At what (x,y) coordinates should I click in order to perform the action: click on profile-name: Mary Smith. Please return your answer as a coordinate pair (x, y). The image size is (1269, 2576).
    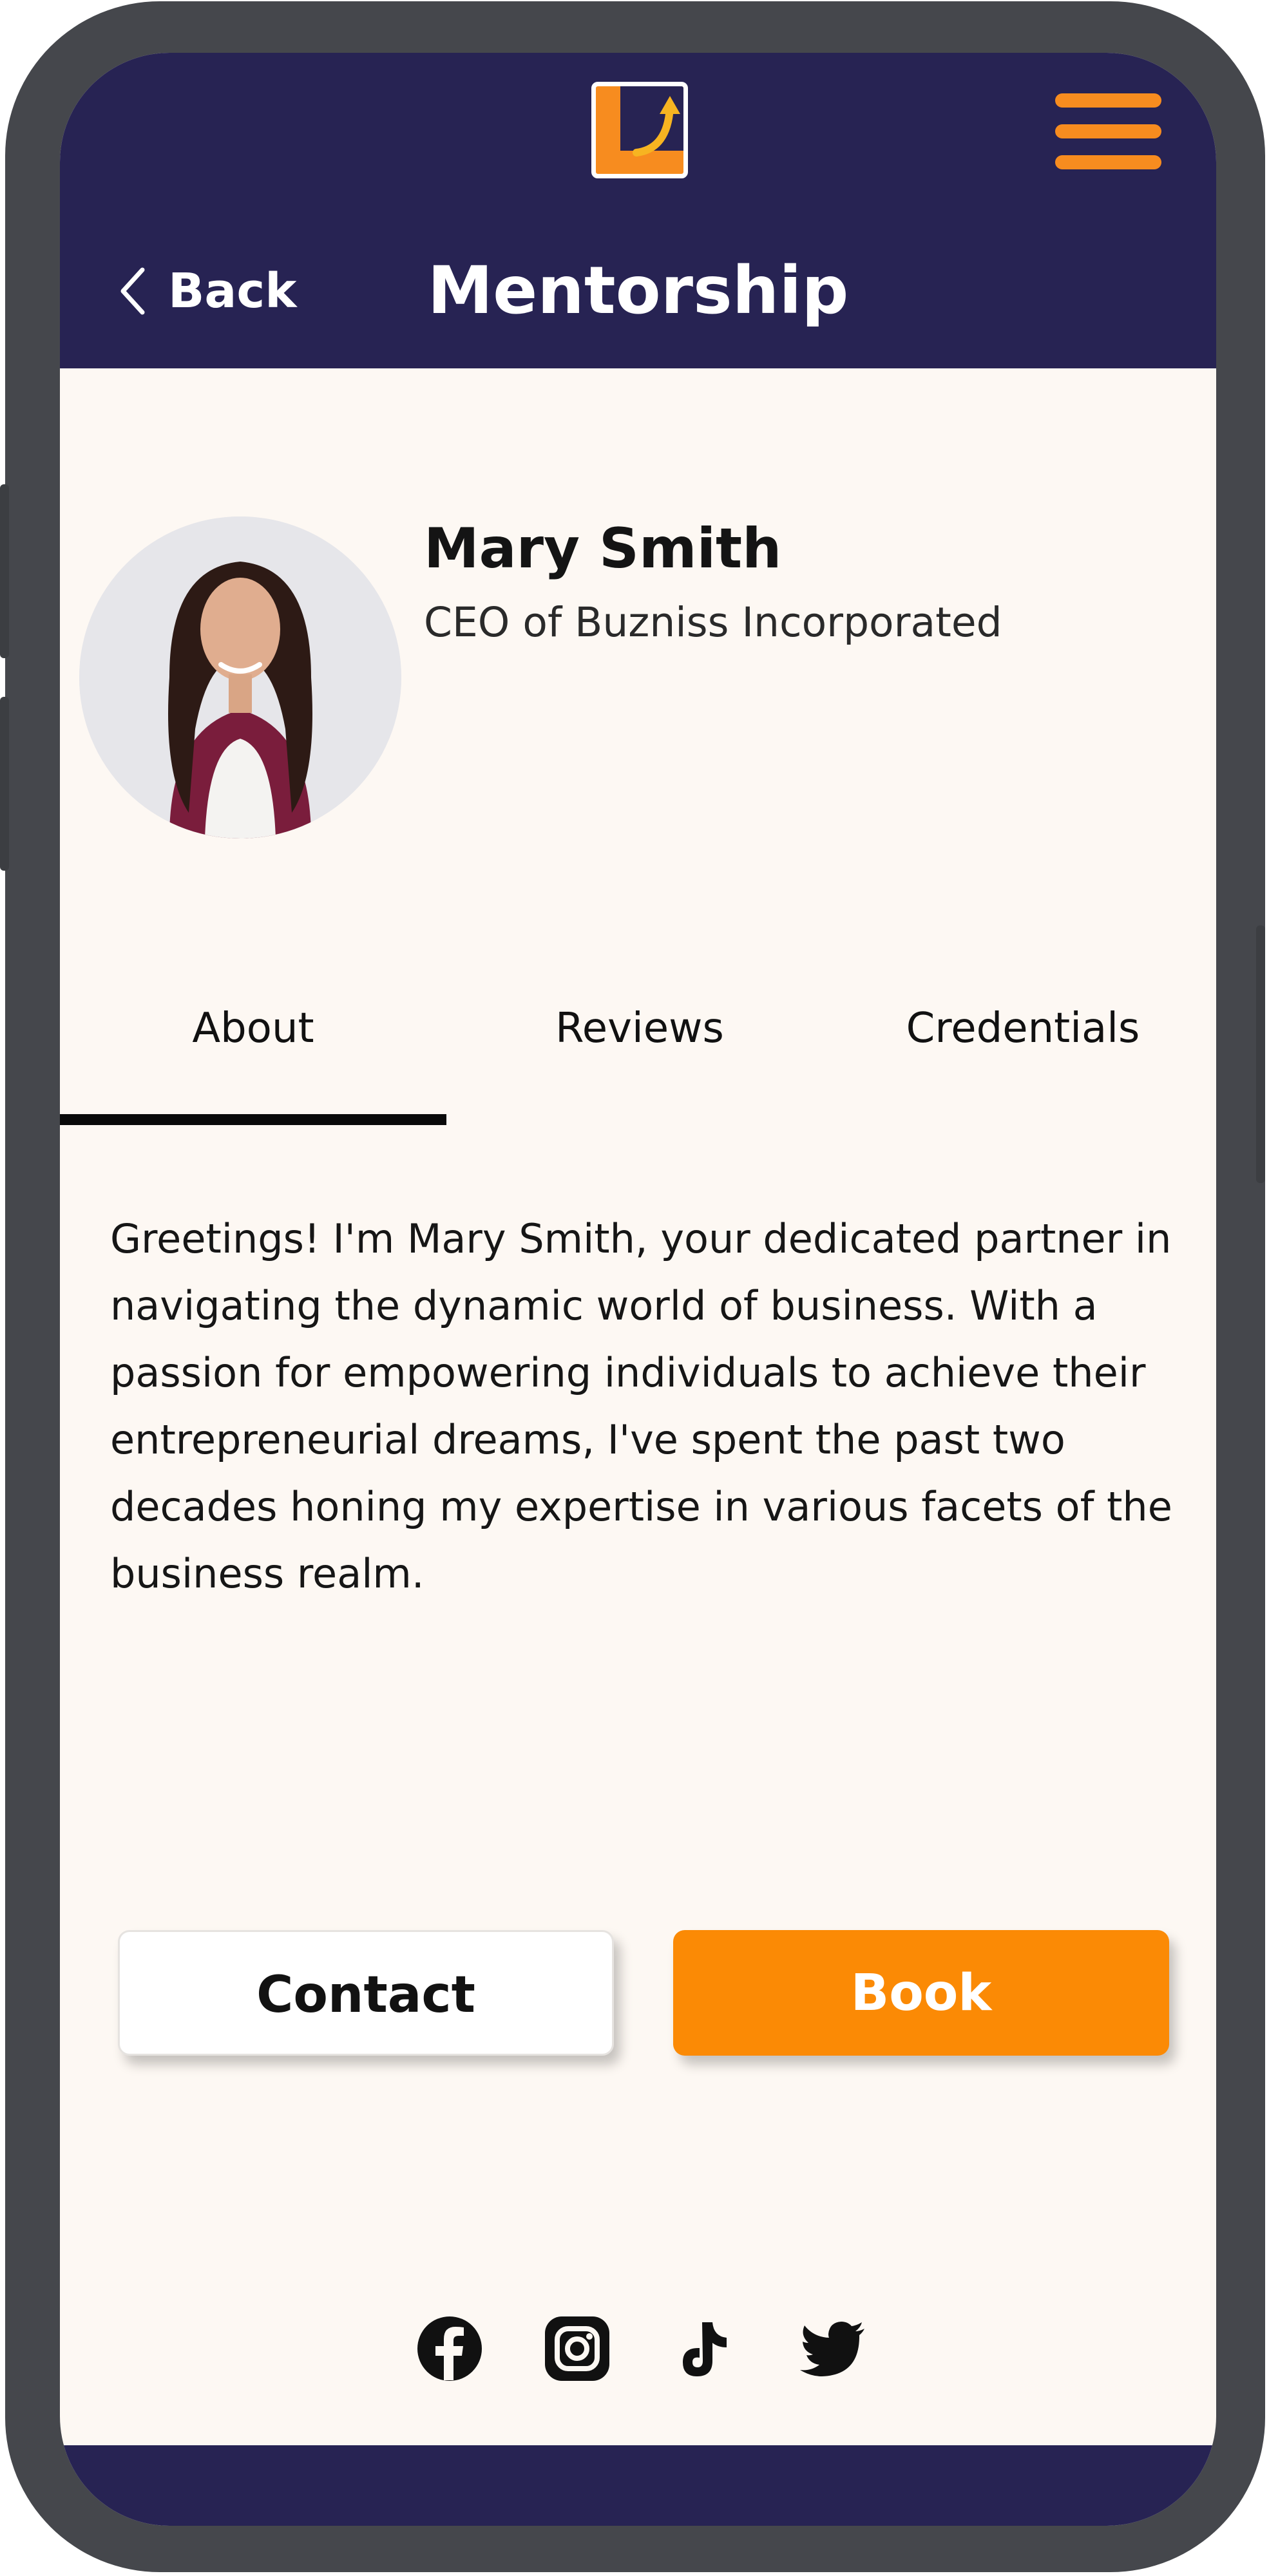
    Looking at the image, I should click on (603, 548).